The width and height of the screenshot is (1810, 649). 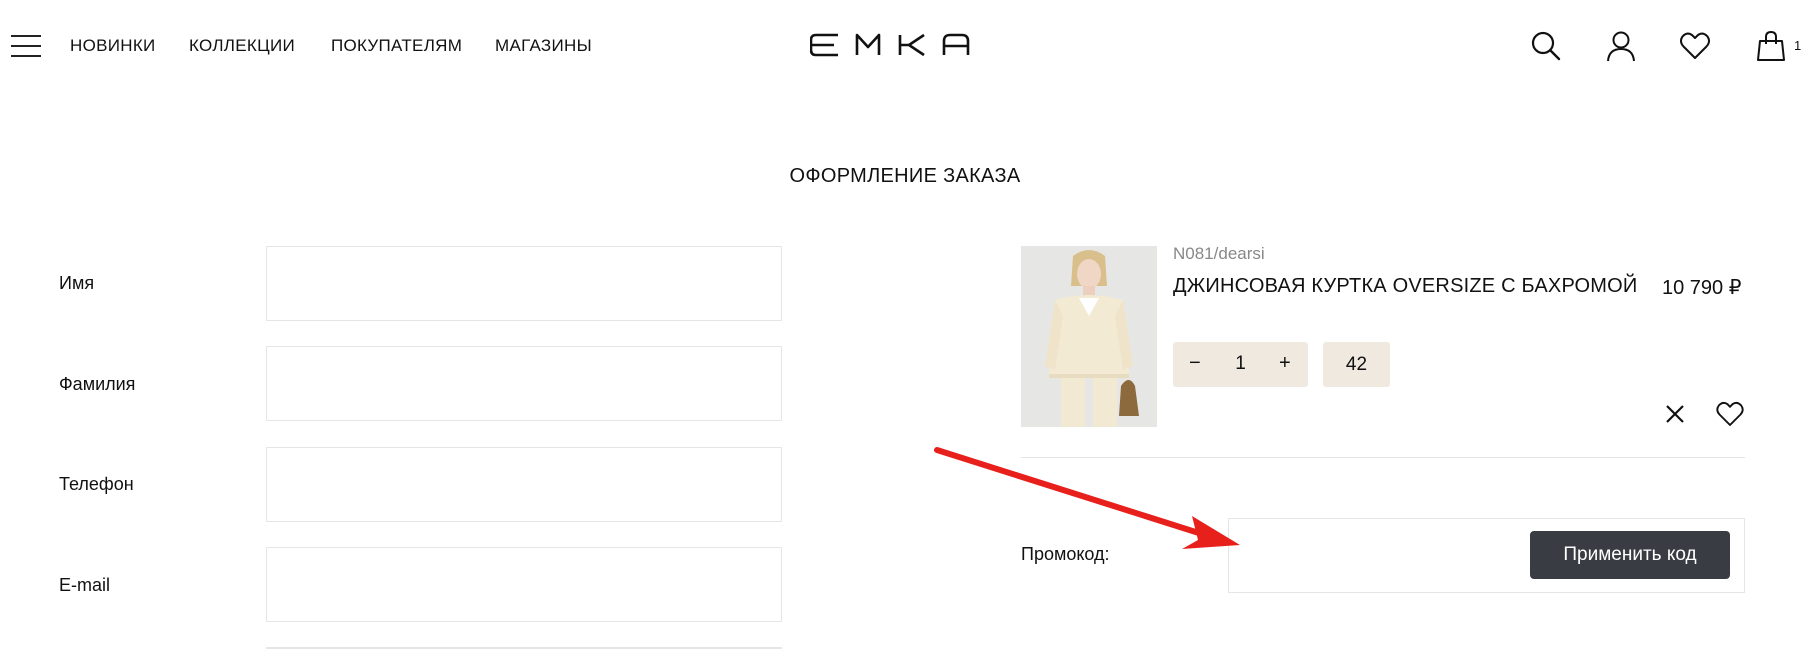 I want to click on phone-input, so click(x=524, y=484).